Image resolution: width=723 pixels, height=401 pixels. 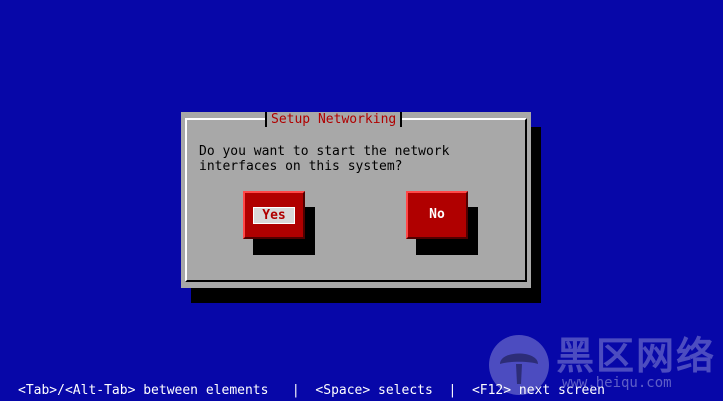 I want to click on watermark: 黑区网络 www.heiqu.com, so click(x=605, y=365).